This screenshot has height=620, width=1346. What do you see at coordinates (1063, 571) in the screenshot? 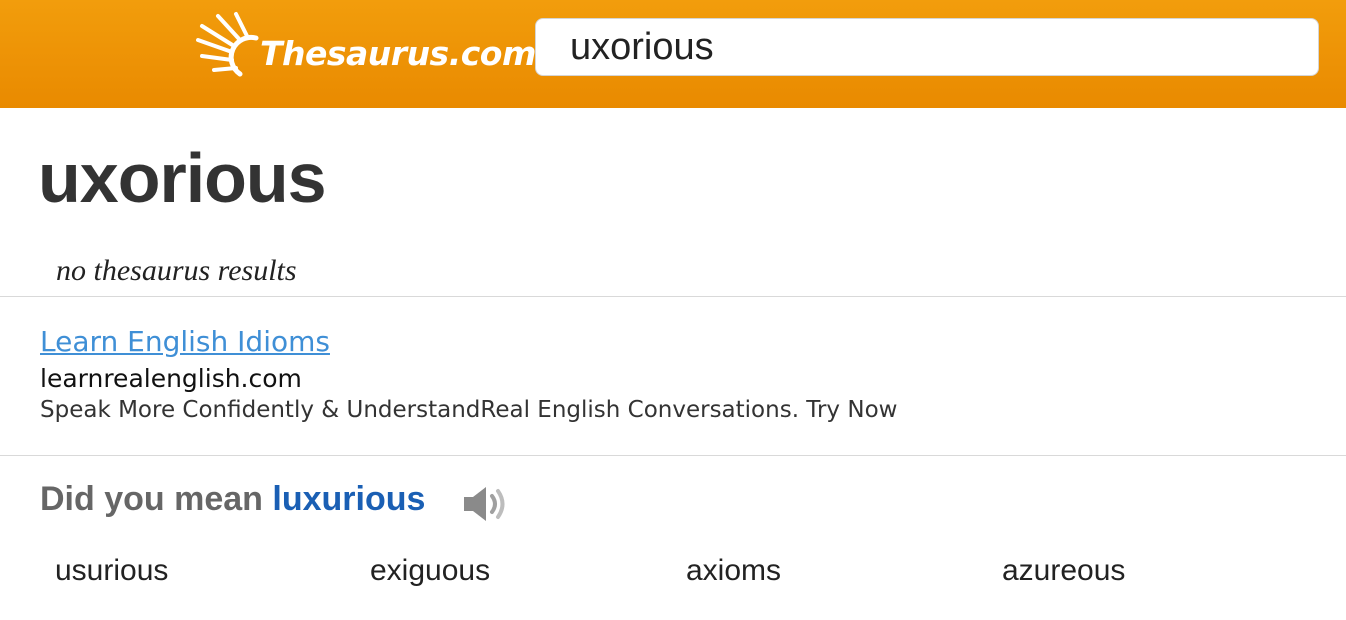
I see `alternative-word-link: azureous` at bounding box center [1063, 571].